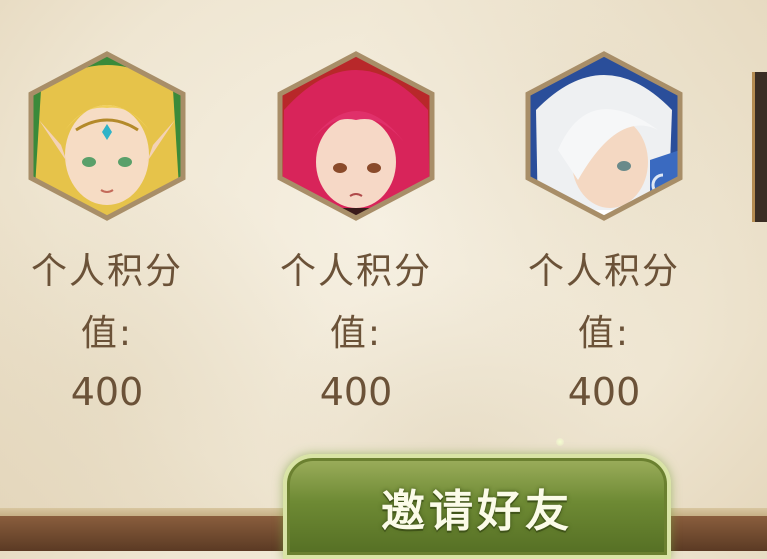 The image size is (767, 559). What do you see at coordinates (604, 136) in the screenshot?
I see `white-hair-hero-portrait` at bounding box center [604, 136].